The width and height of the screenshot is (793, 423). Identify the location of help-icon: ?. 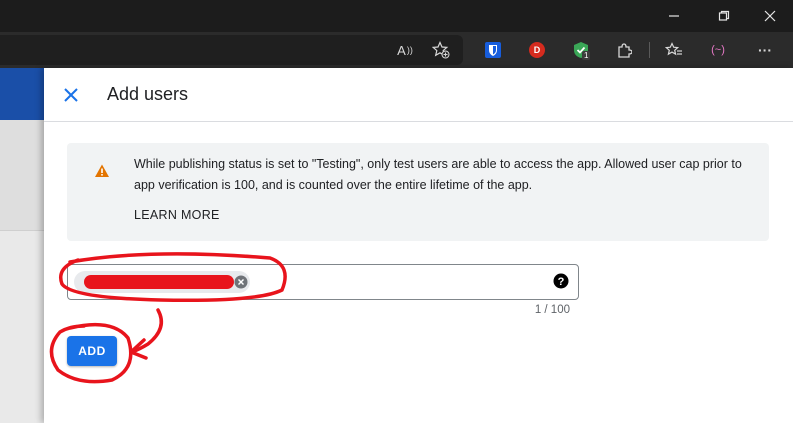
(561, 281).